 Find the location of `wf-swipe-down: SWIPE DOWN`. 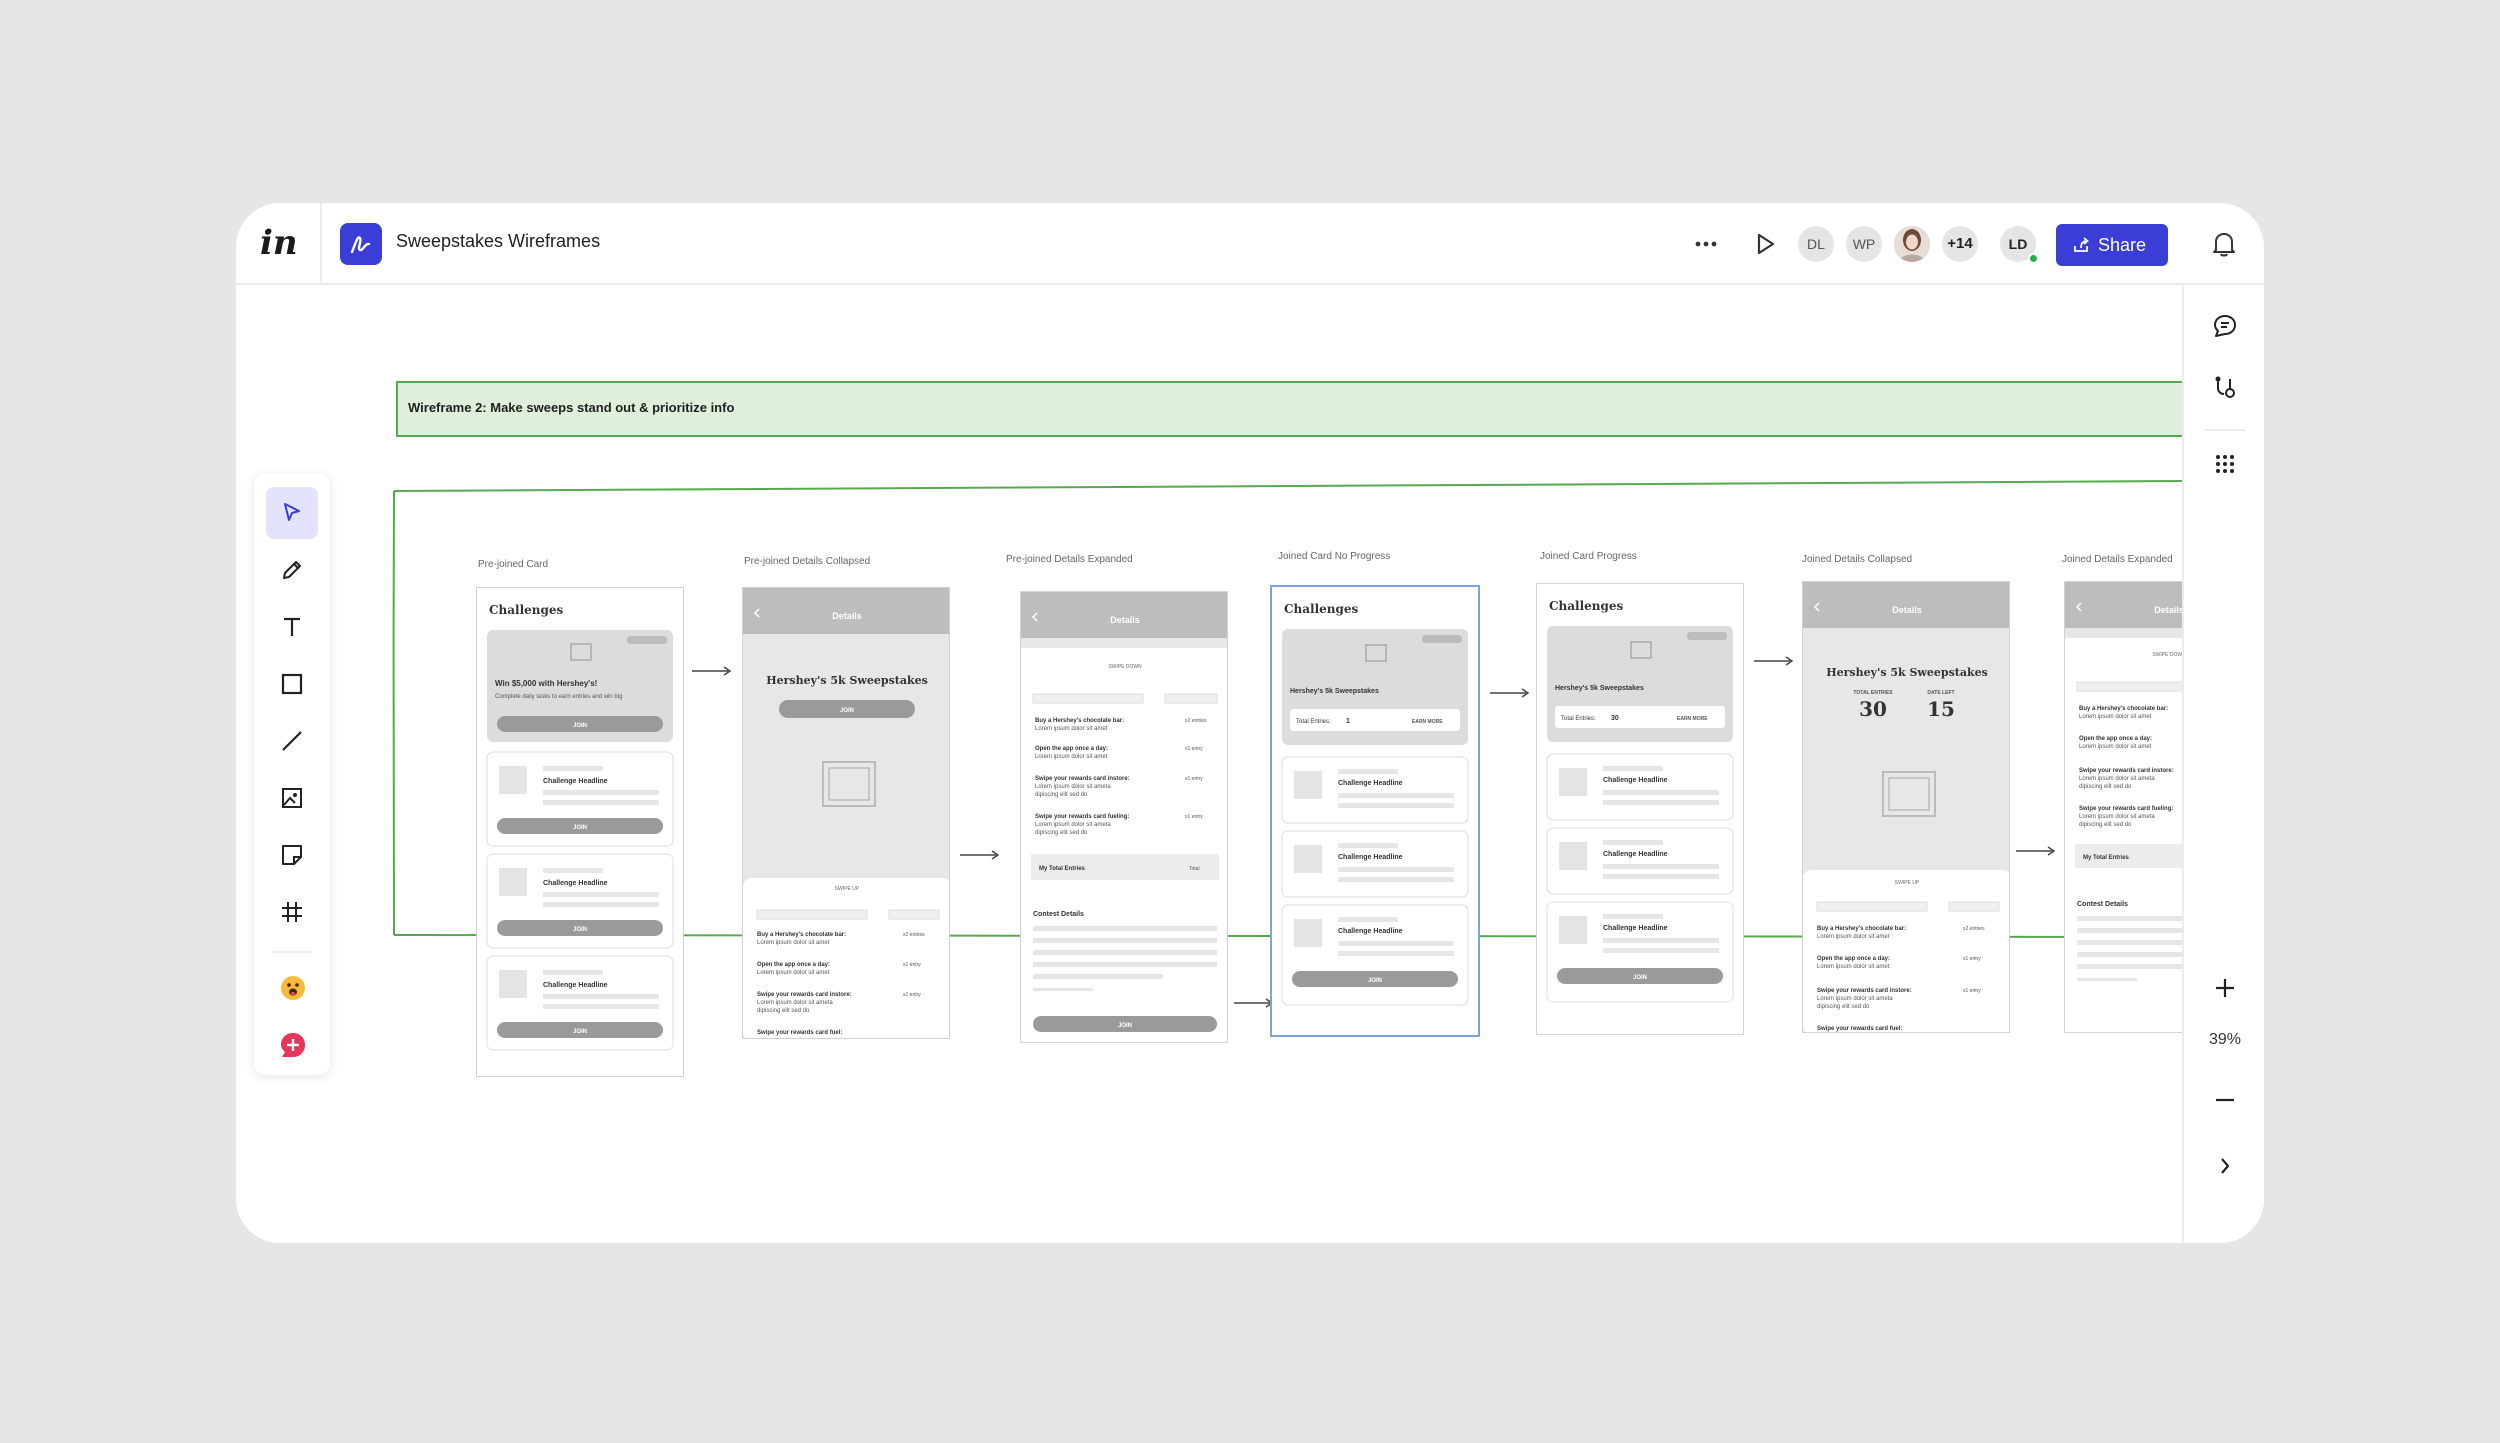

wf-swipe-down: SWIPE DOWN is located at coordinates (2167, 655).